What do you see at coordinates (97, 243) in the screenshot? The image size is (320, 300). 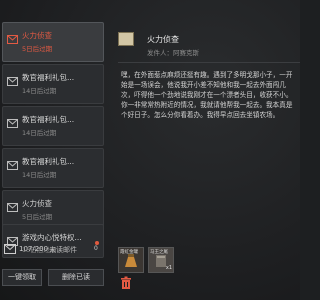 I see `notification-dot` at bounding box center [97, 243].